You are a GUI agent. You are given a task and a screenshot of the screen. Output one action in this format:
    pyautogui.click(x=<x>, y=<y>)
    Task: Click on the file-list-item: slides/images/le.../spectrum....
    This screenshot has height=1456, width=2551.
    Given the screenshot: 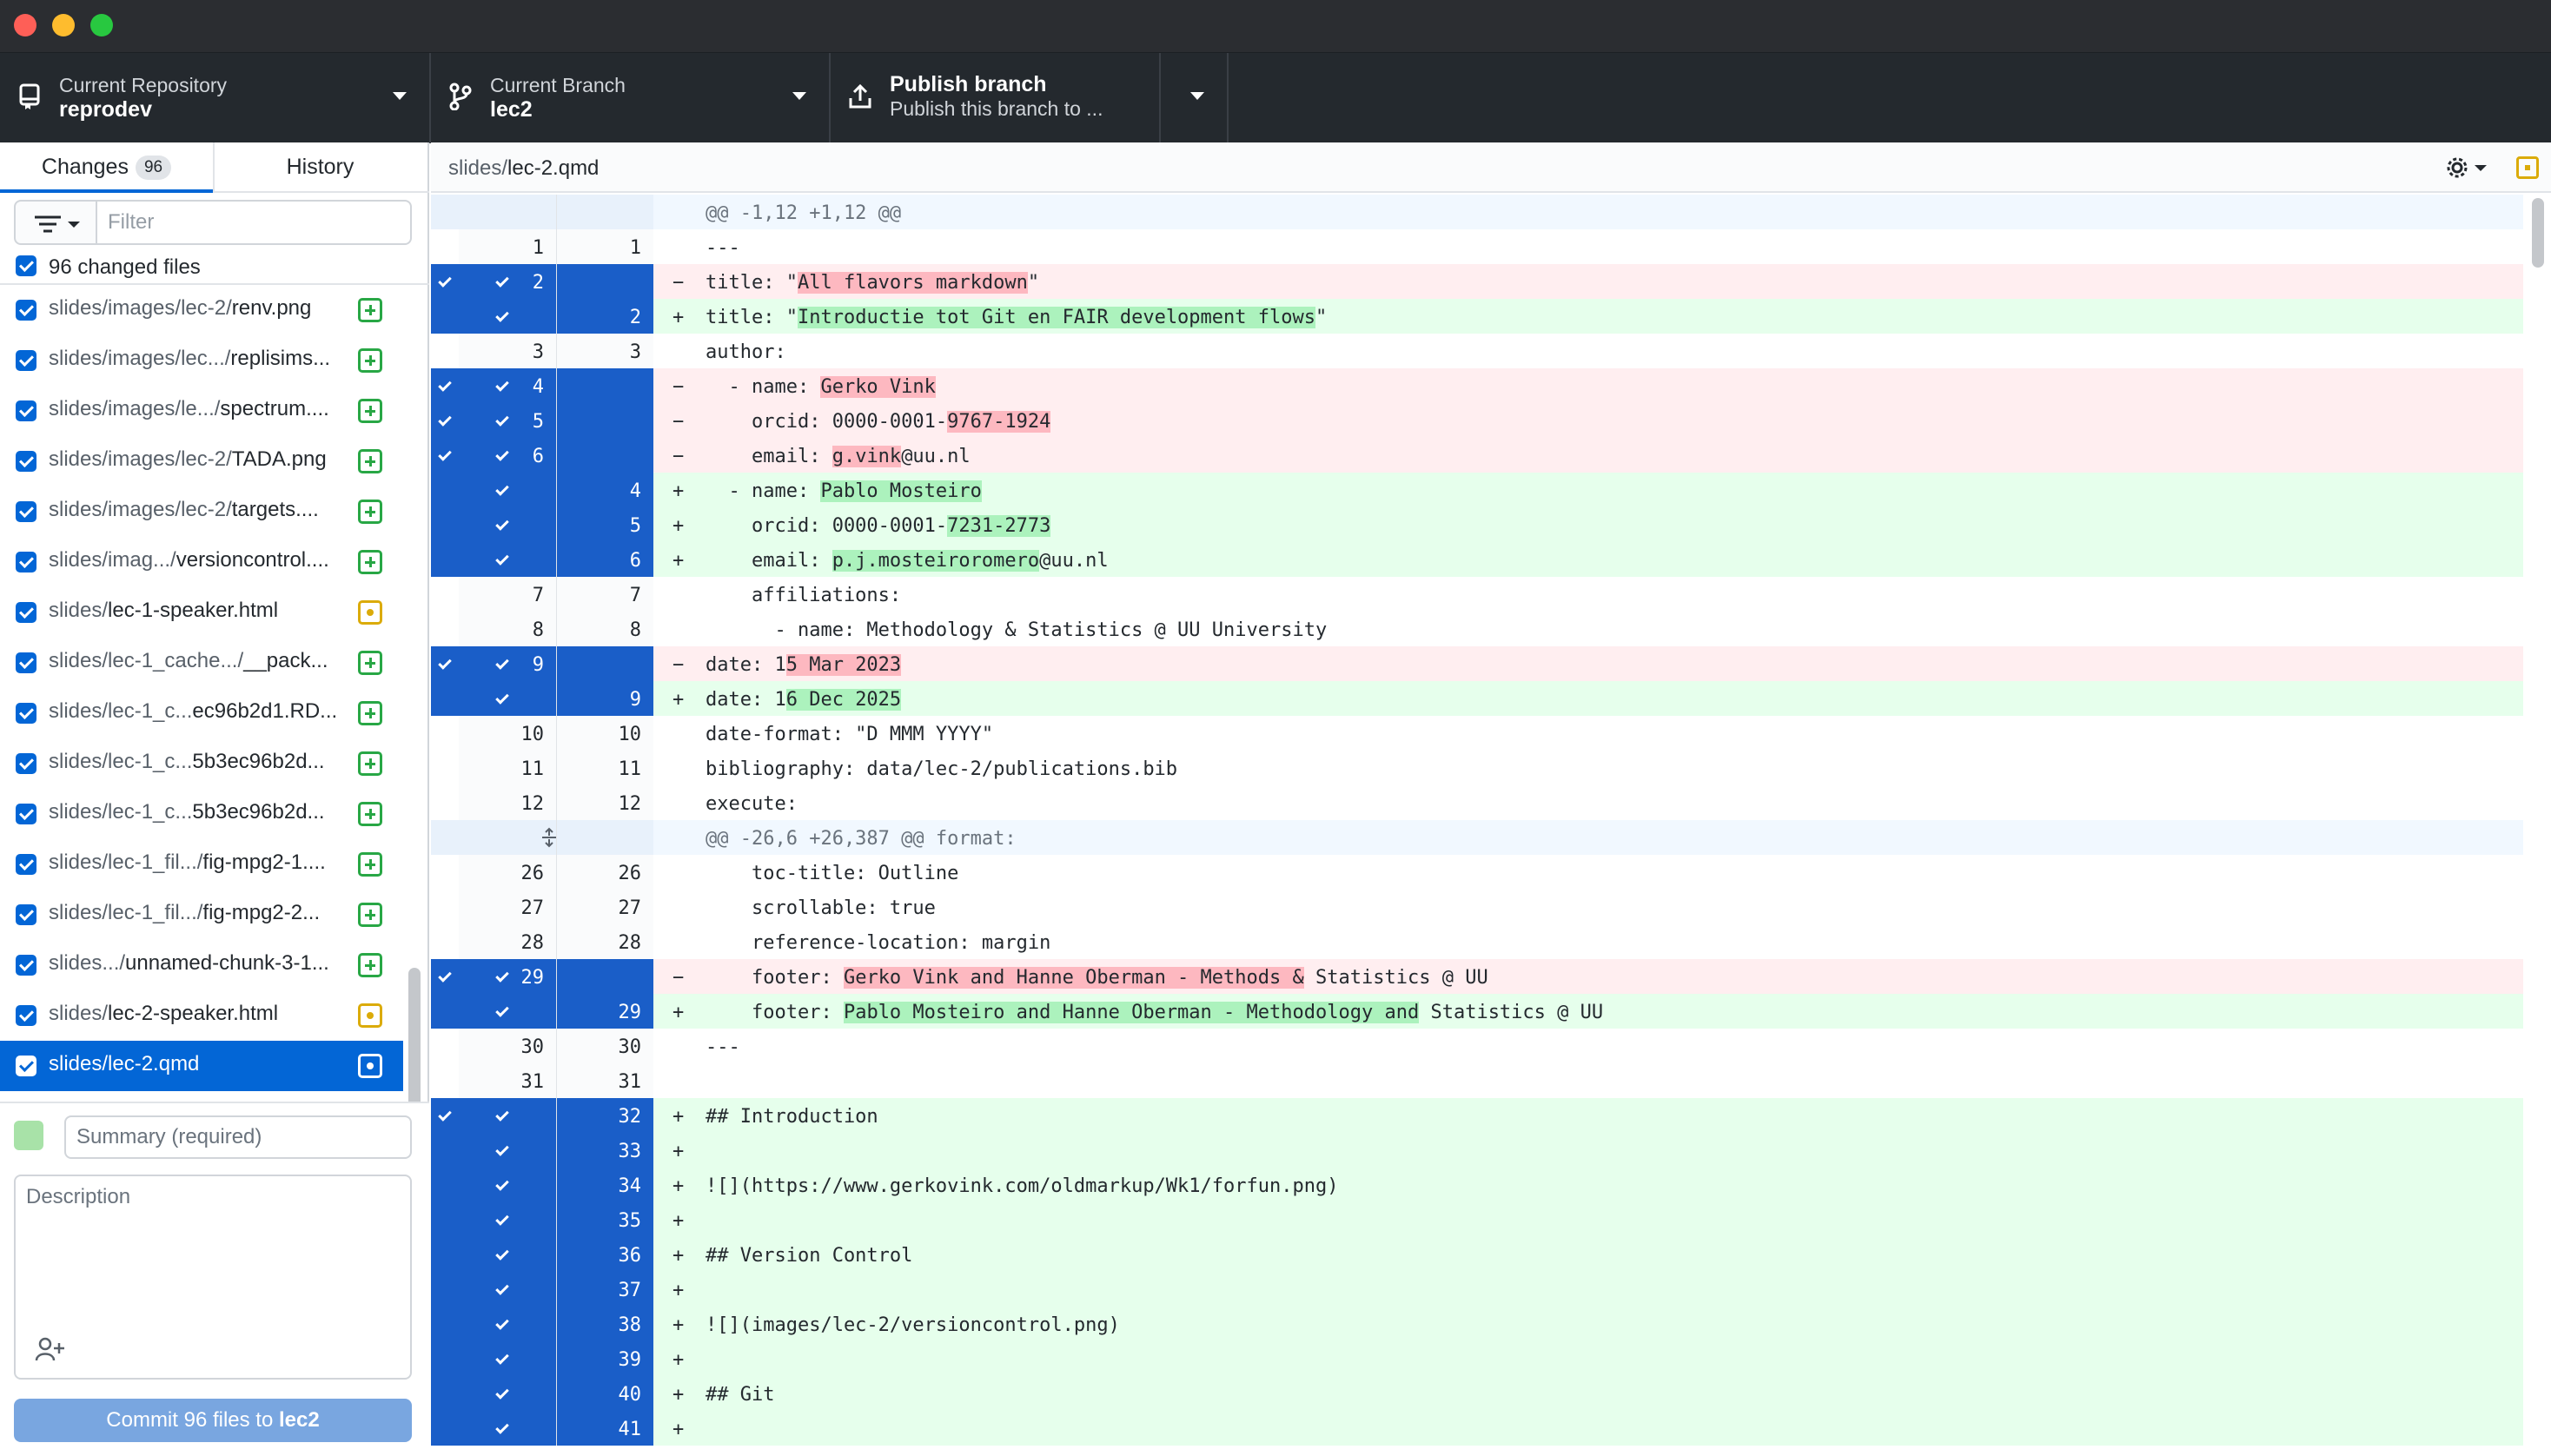 What is the action you would take?
    pyautogui.click(x=201, y=411)
    